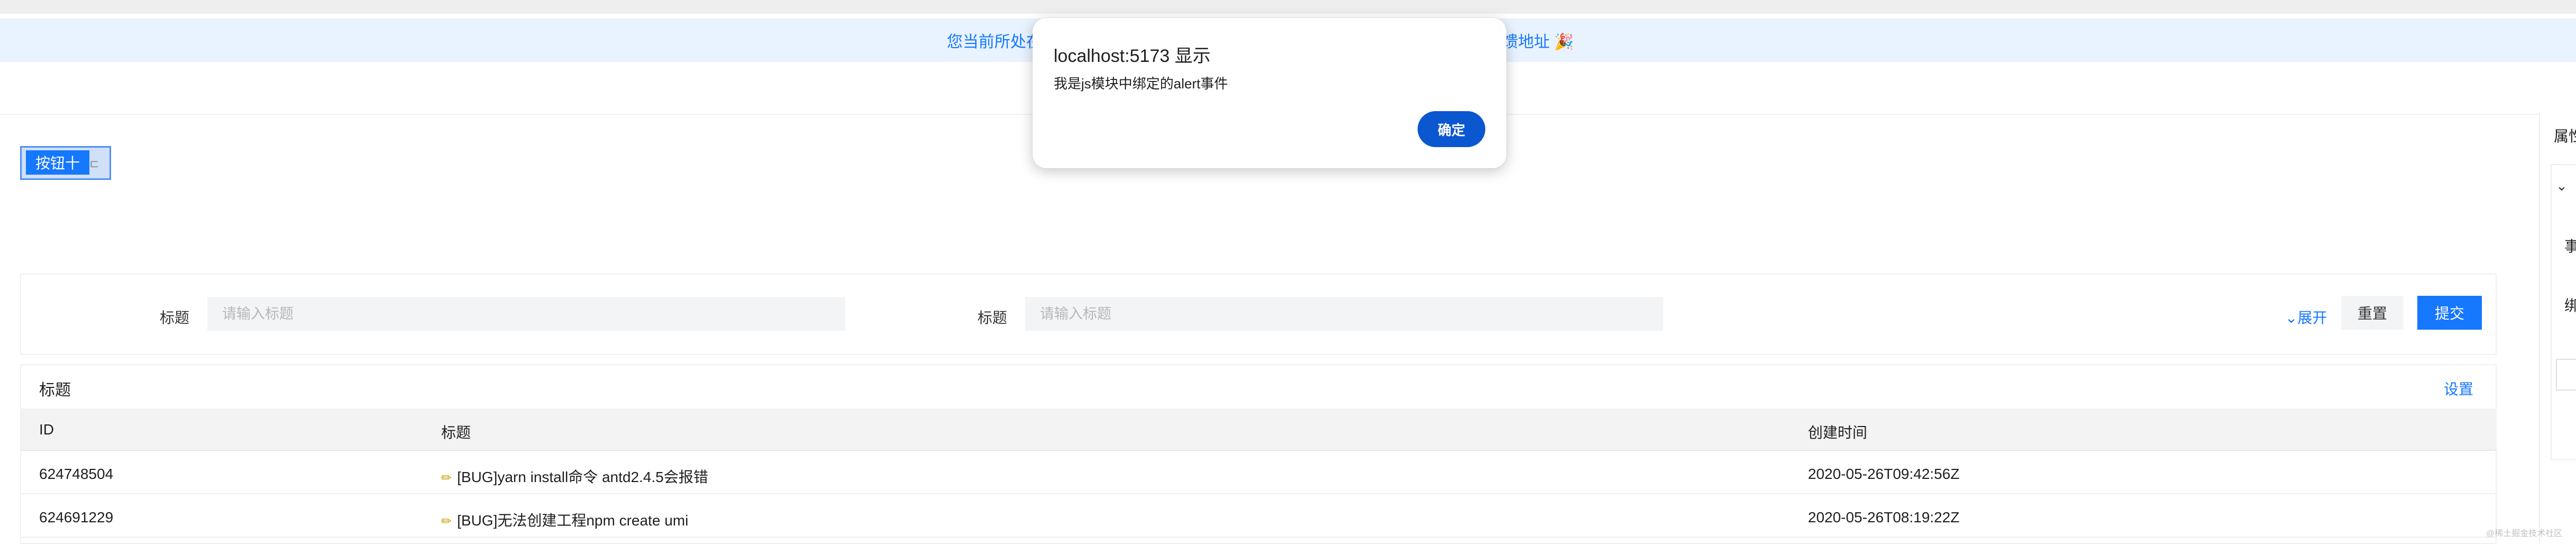 Image resolution: width=2576 pixels, height=544 pixels. Describe the element at coordinates (1141, 84) in the screenshot. I see `alert-dialog-message: 我是js模块中绑定的alert事件` at that location.